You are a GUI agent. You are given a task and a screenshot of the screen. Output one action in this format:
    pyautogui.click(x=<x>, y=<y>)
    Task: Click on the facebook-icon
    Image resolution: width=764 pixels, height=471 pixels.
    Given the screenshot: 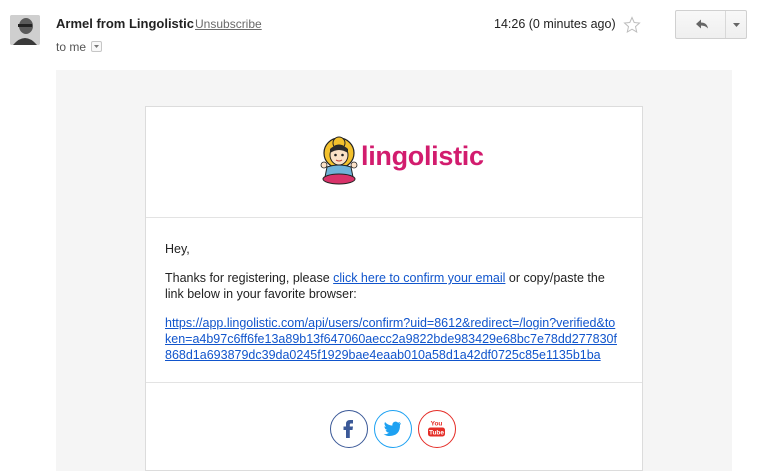 What is the action you would take?
    pyautogui.click(x=348, y=429)
    